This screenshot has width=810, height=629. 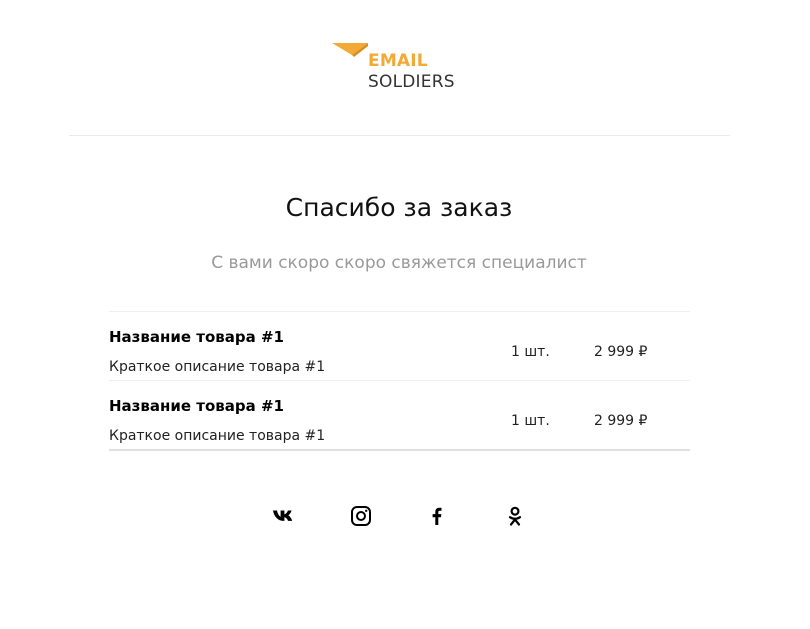 I want to click on facebook-icon, so click(x=437, y=516).